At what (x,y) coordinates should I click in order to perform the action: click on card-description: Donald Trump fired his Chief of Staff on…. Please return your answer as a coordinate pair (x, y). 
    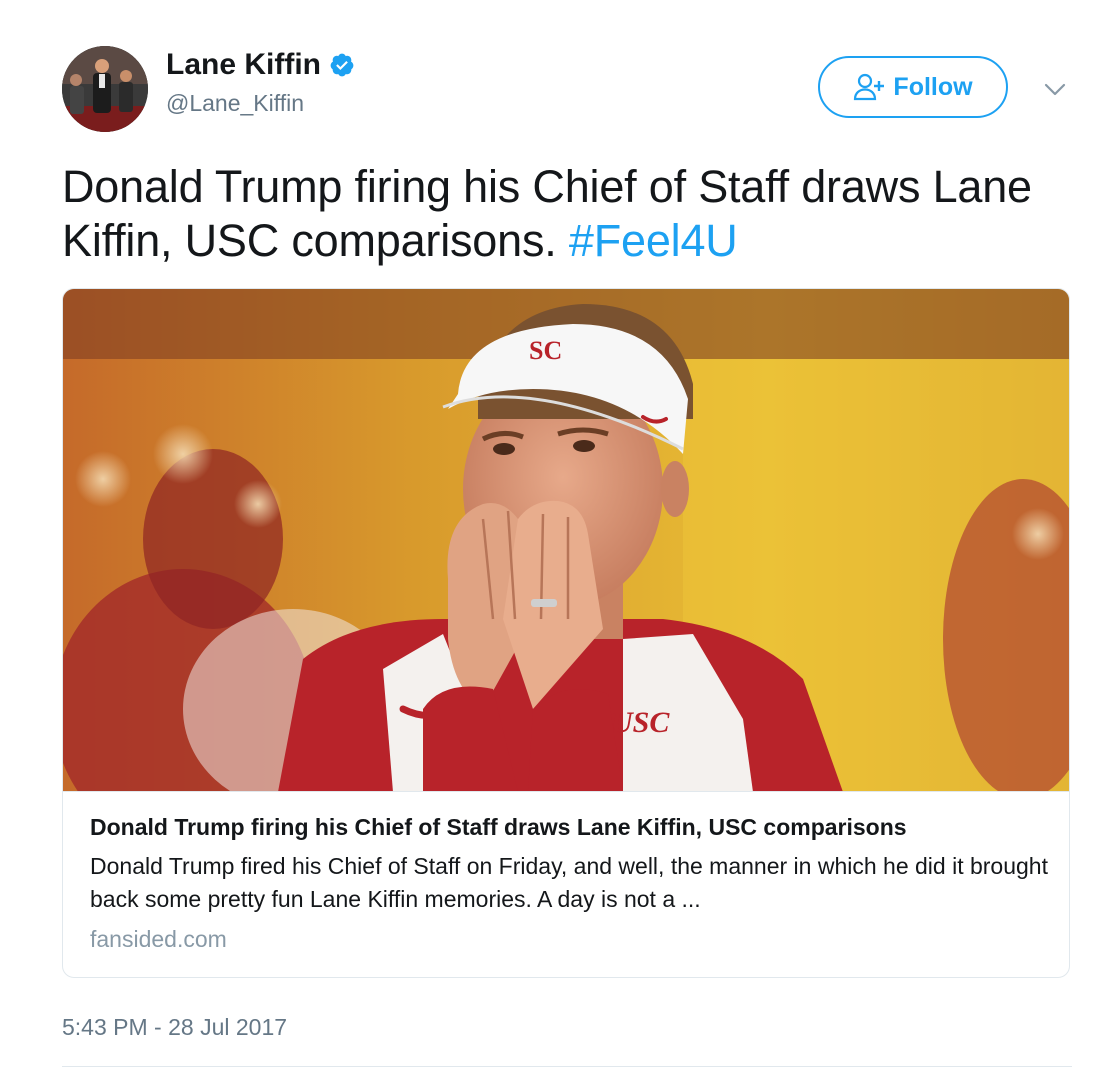
    Looking at the image, I should click on (569, 882).